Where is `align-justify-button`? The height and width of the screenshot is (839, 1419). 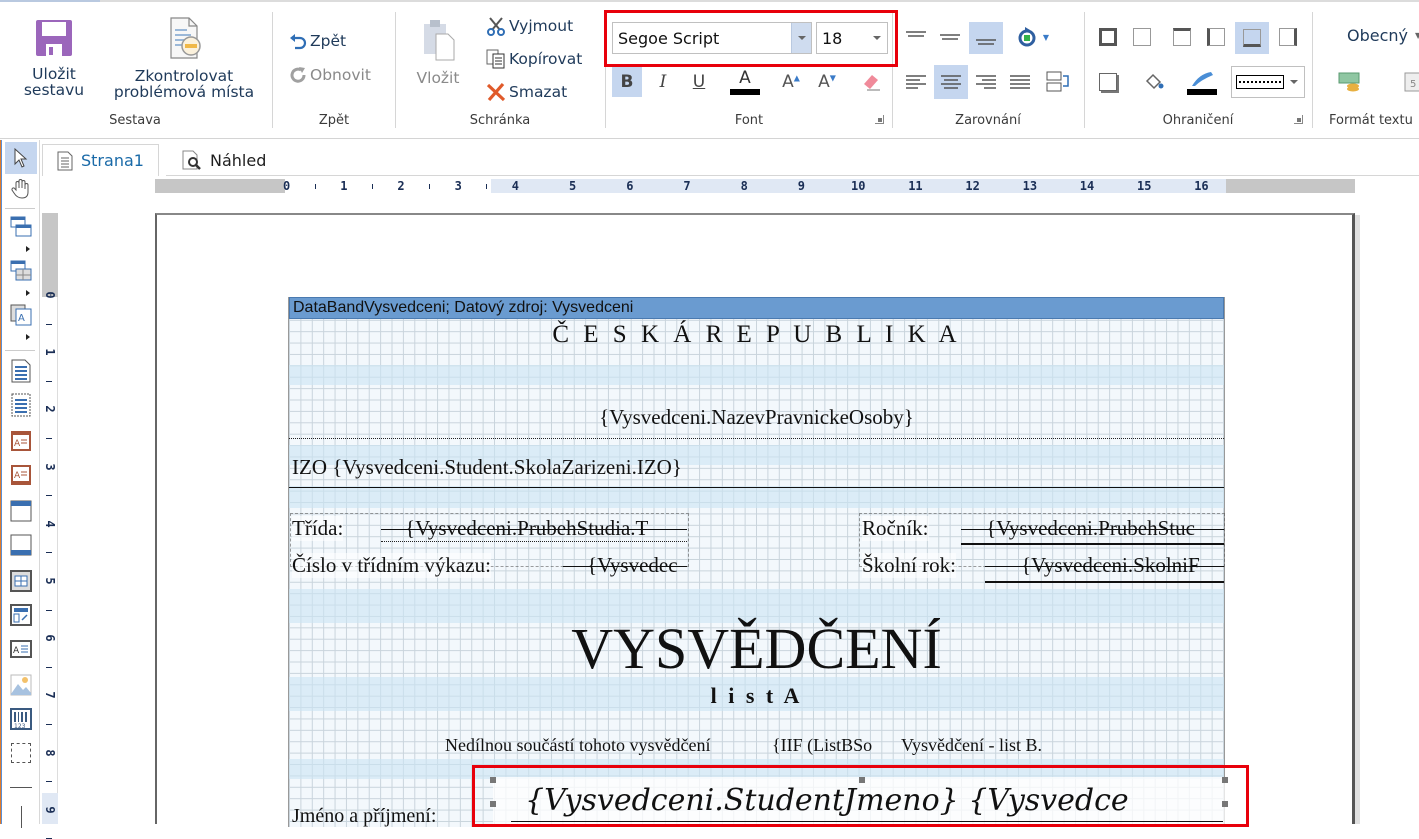 align-justify-button is located at coordinates (1020, 82).